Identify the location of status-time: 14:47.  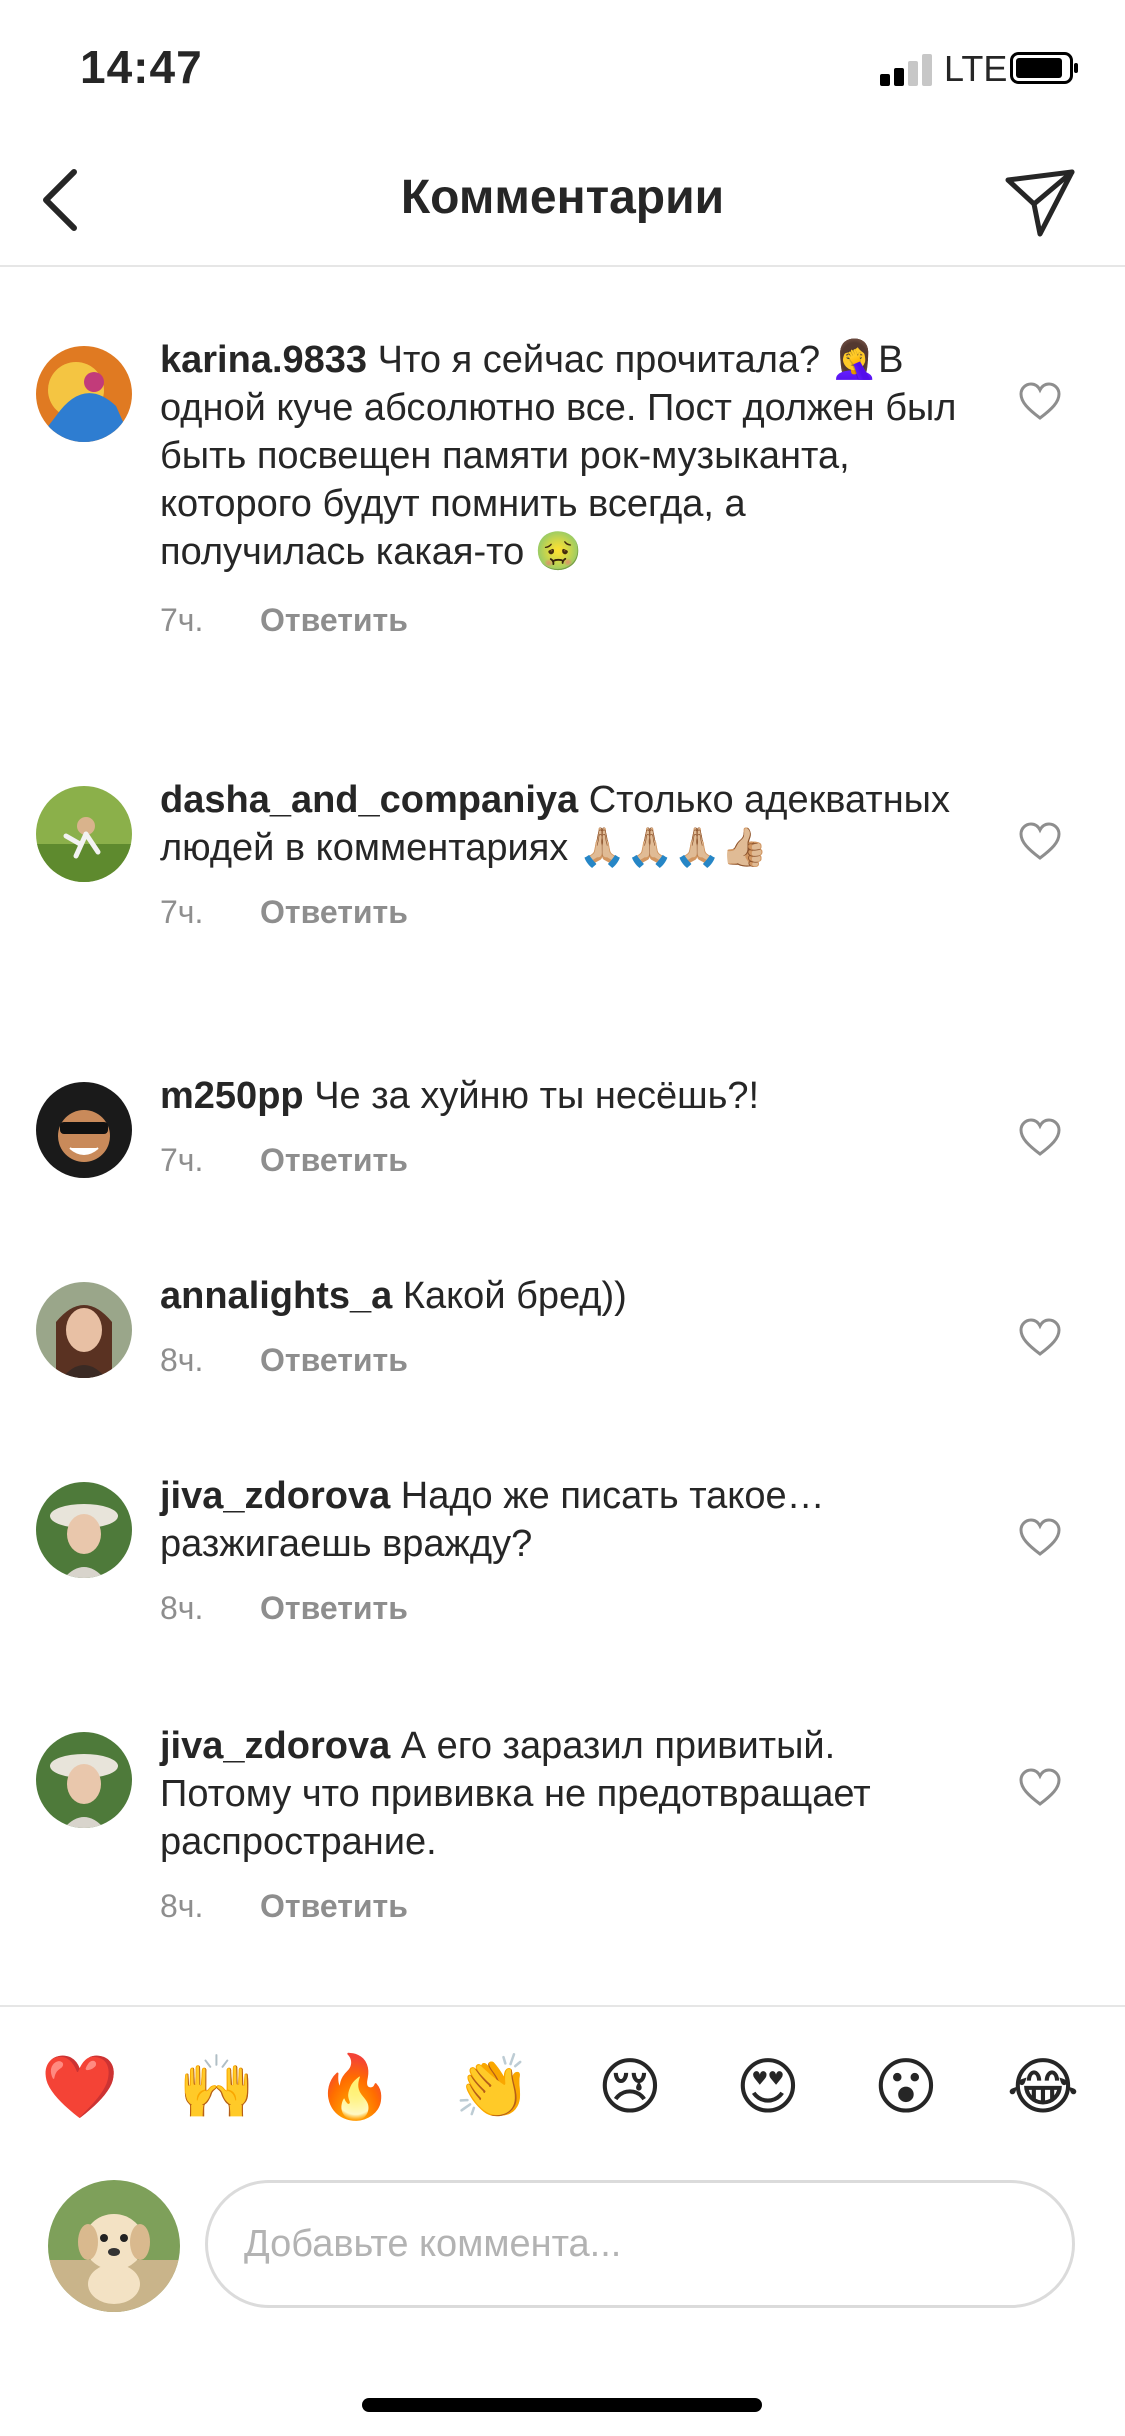
(141, 67).